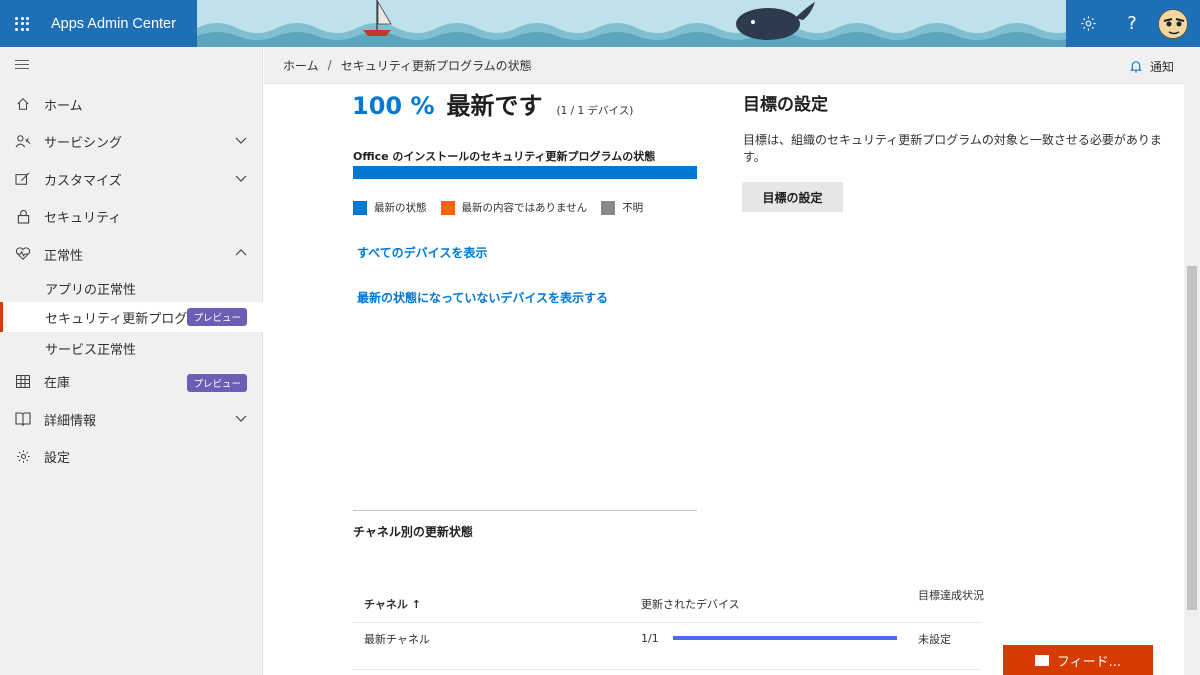  What do you see at coordinates (934, 639) in the screenshot?
I see `cell-goal-status: 未設定` at bounding box center [934, 639].